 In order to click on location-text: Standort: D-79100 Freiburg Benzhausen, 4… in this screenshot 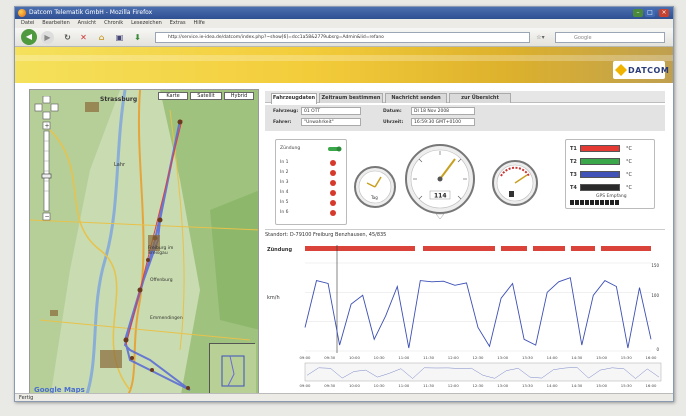, I will do `click(465, 234)`.